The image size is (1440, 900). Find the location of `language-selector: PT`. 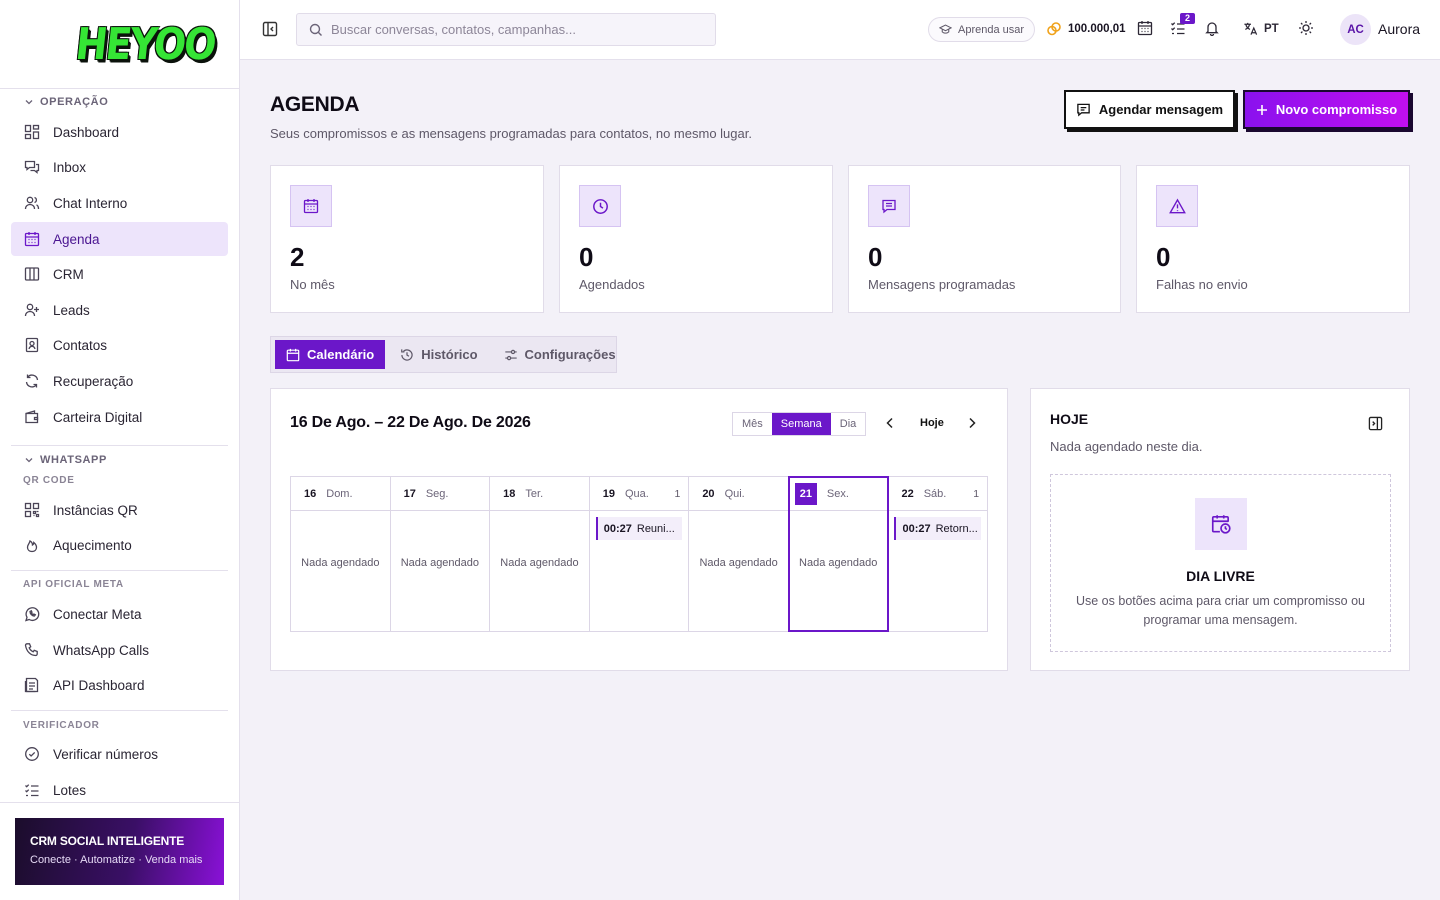

language-selector: PT is located at coordinates (1261, 28).